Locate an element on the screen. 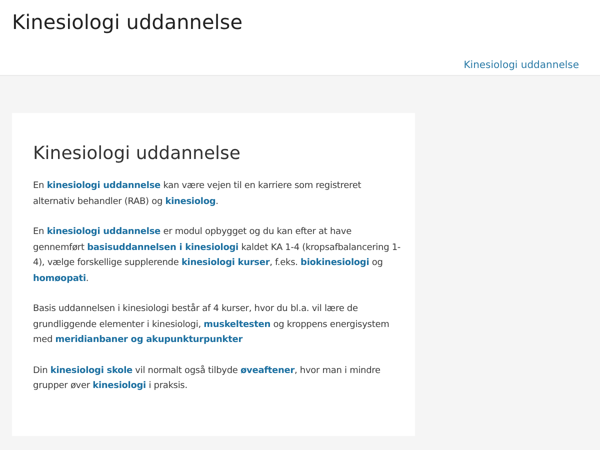 The image size is (600, 450). paragraph: Basis uddannelsen i kinesiologi består af 4 kurser, hvor du bl.a. vil lære de grundliggende elementer i kinesiologi, muskeltesten og kroppens energisystem med meridianbaner og akupunkturpunkter is located at coordinates (211, 324).